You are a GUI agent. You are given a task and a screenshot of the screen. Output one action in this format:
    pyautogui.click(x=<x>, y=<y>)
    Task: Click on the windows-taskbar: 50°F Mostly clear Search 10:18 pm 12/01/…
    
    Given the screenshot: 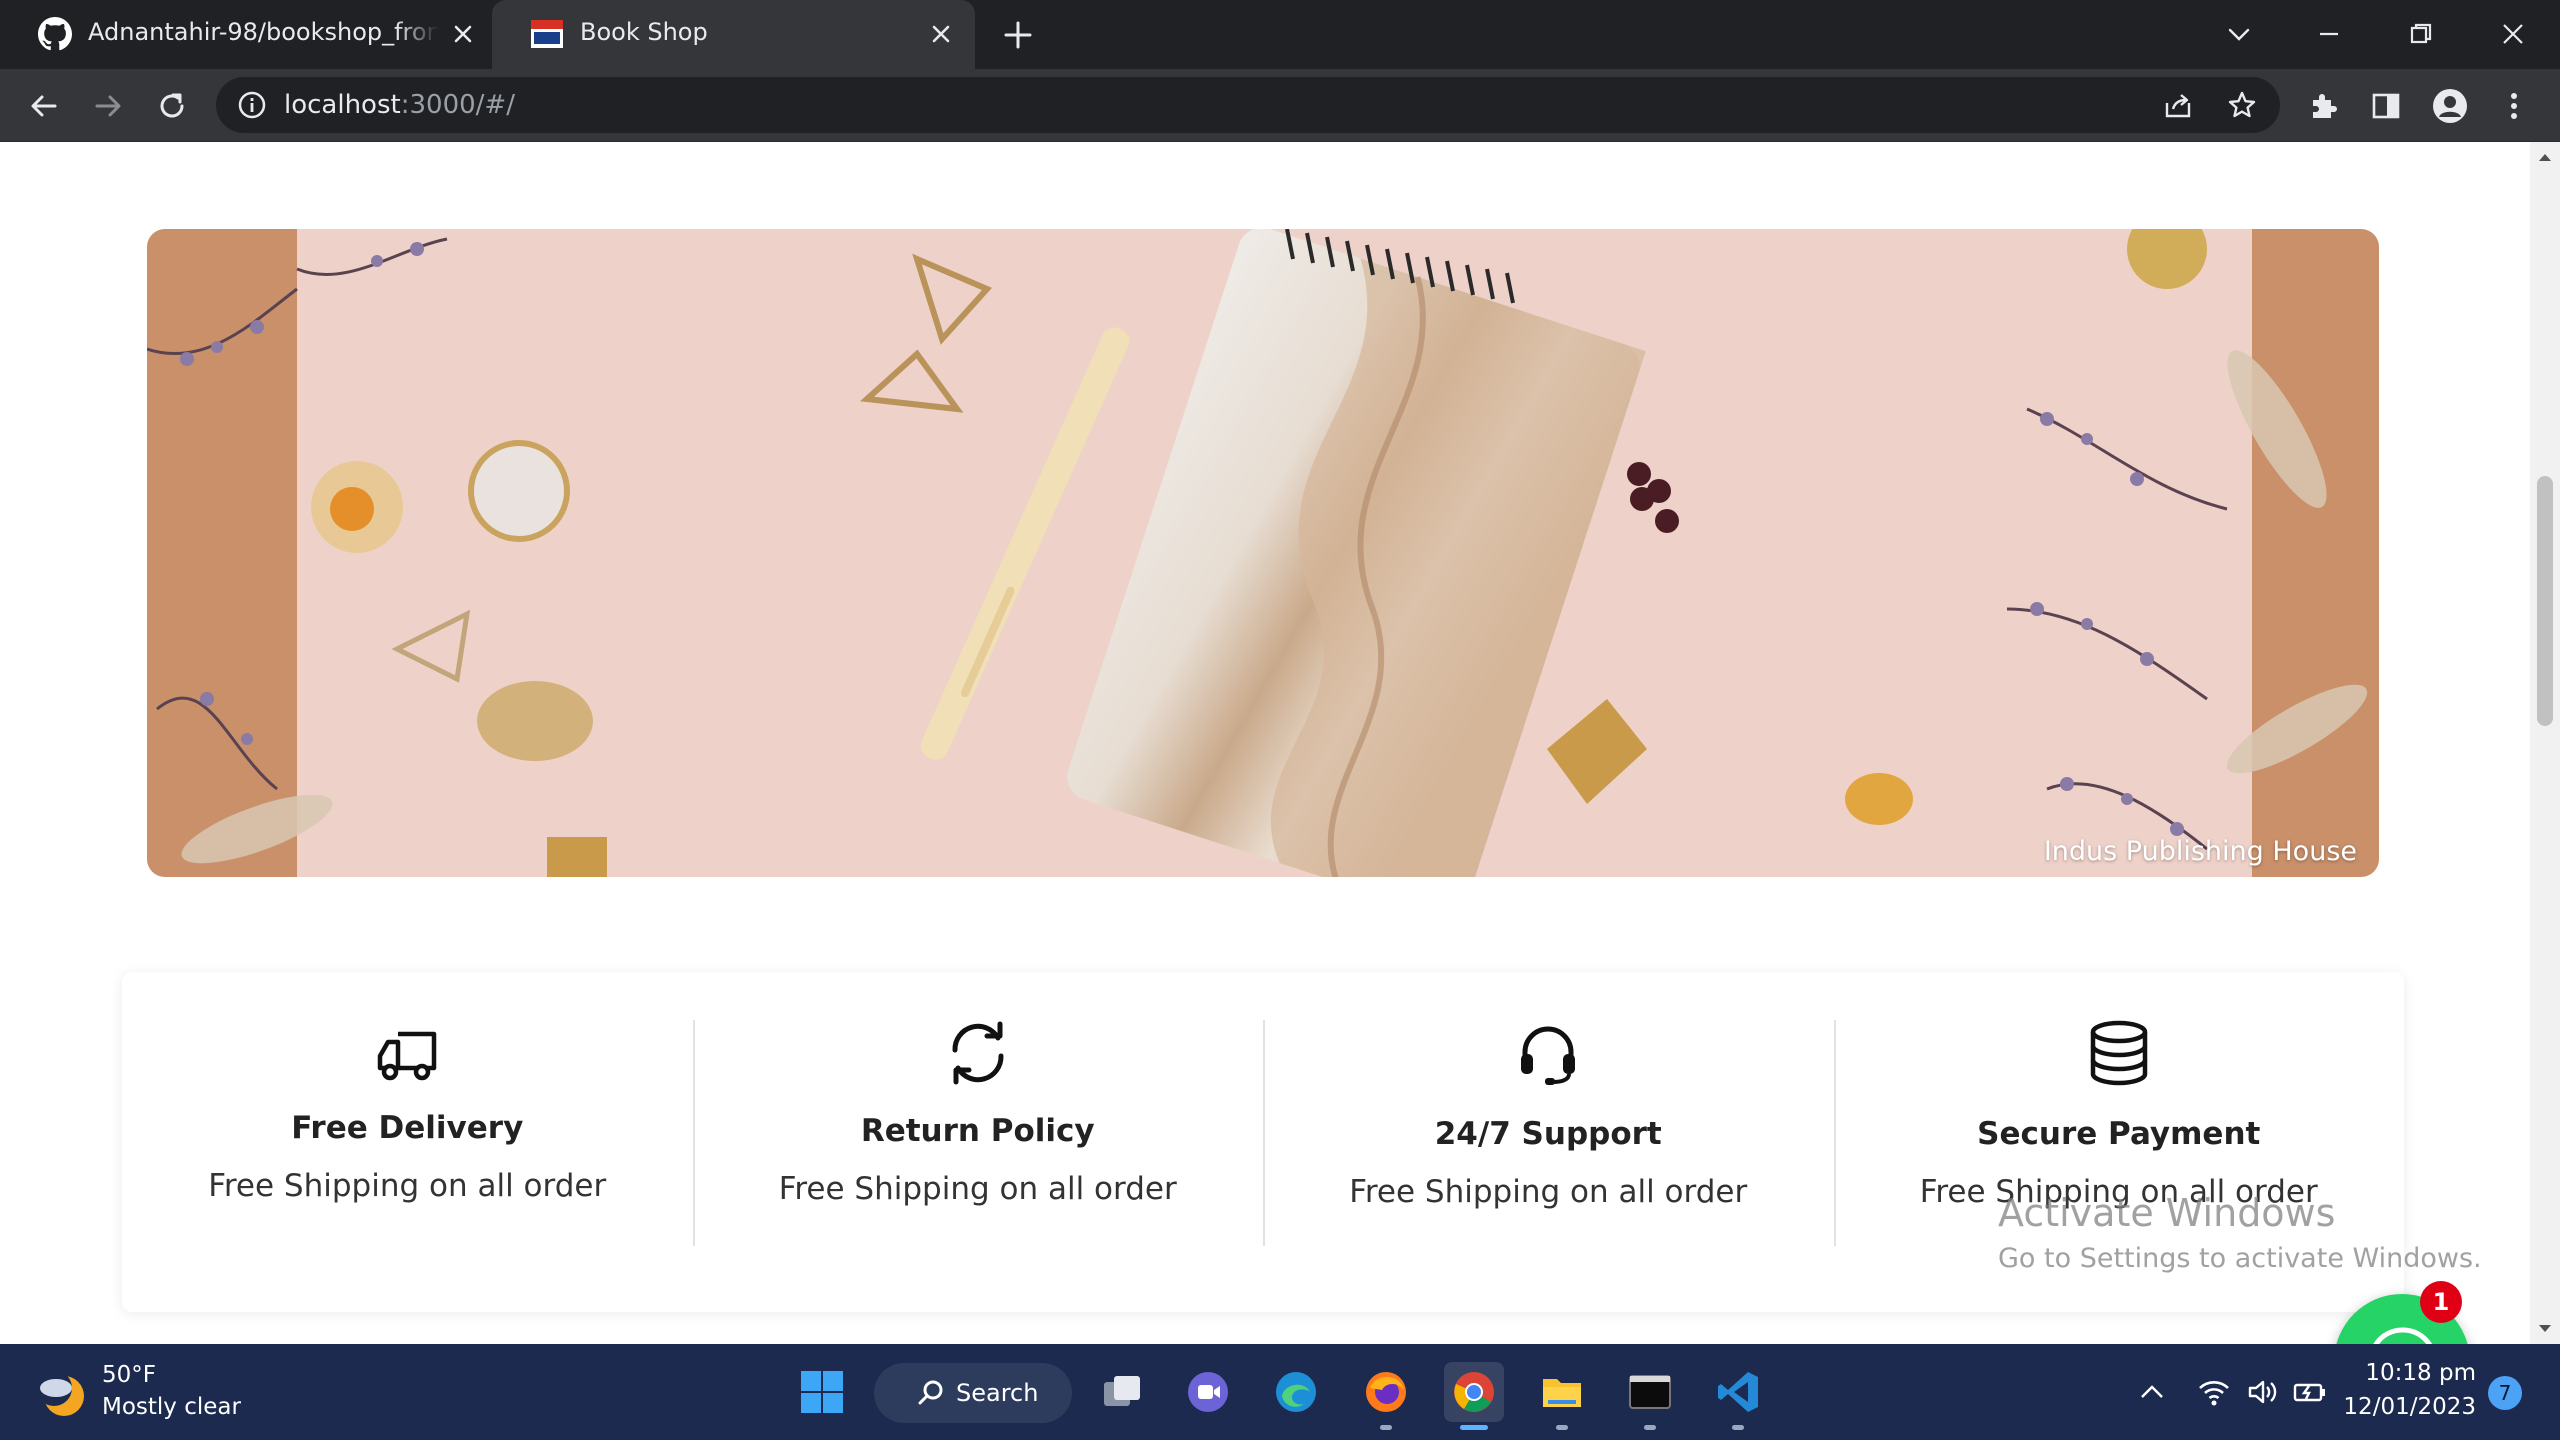 What is the action you would take?
    pyautogui.click(x=1280, y=1392)
    